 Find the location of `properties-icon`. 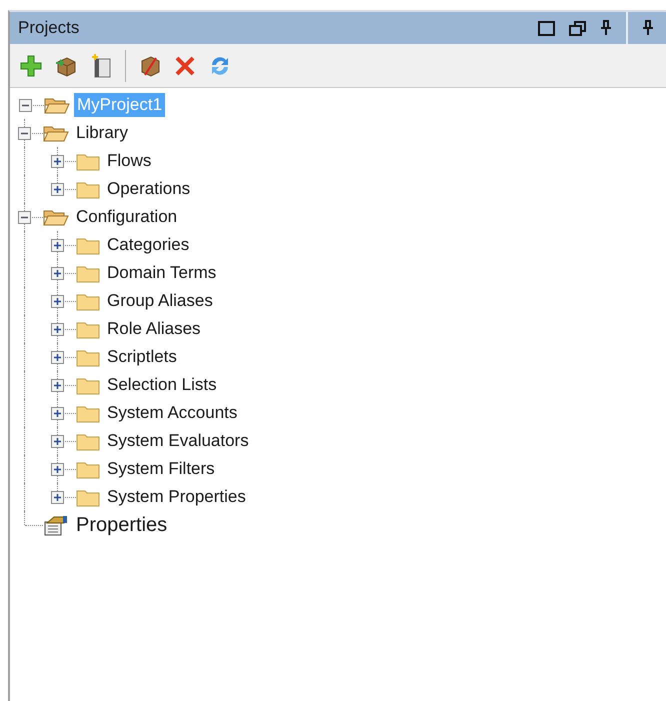

properties-icon is located at coordinates (56, 525).